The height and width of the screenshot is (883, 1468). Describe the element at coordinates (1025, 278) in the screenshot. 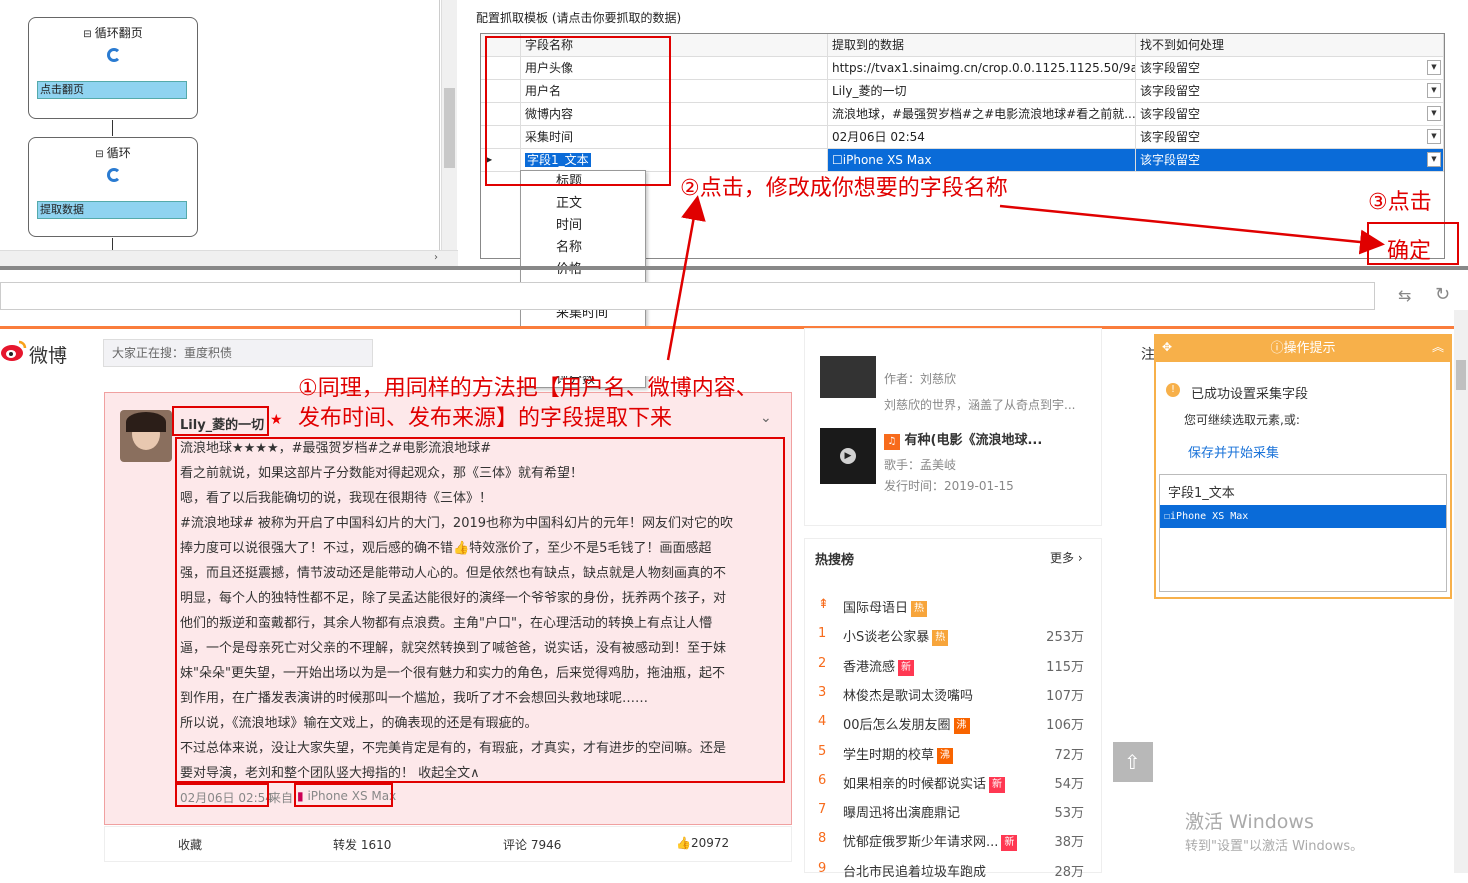

I see `annotation-arrows` at that location.